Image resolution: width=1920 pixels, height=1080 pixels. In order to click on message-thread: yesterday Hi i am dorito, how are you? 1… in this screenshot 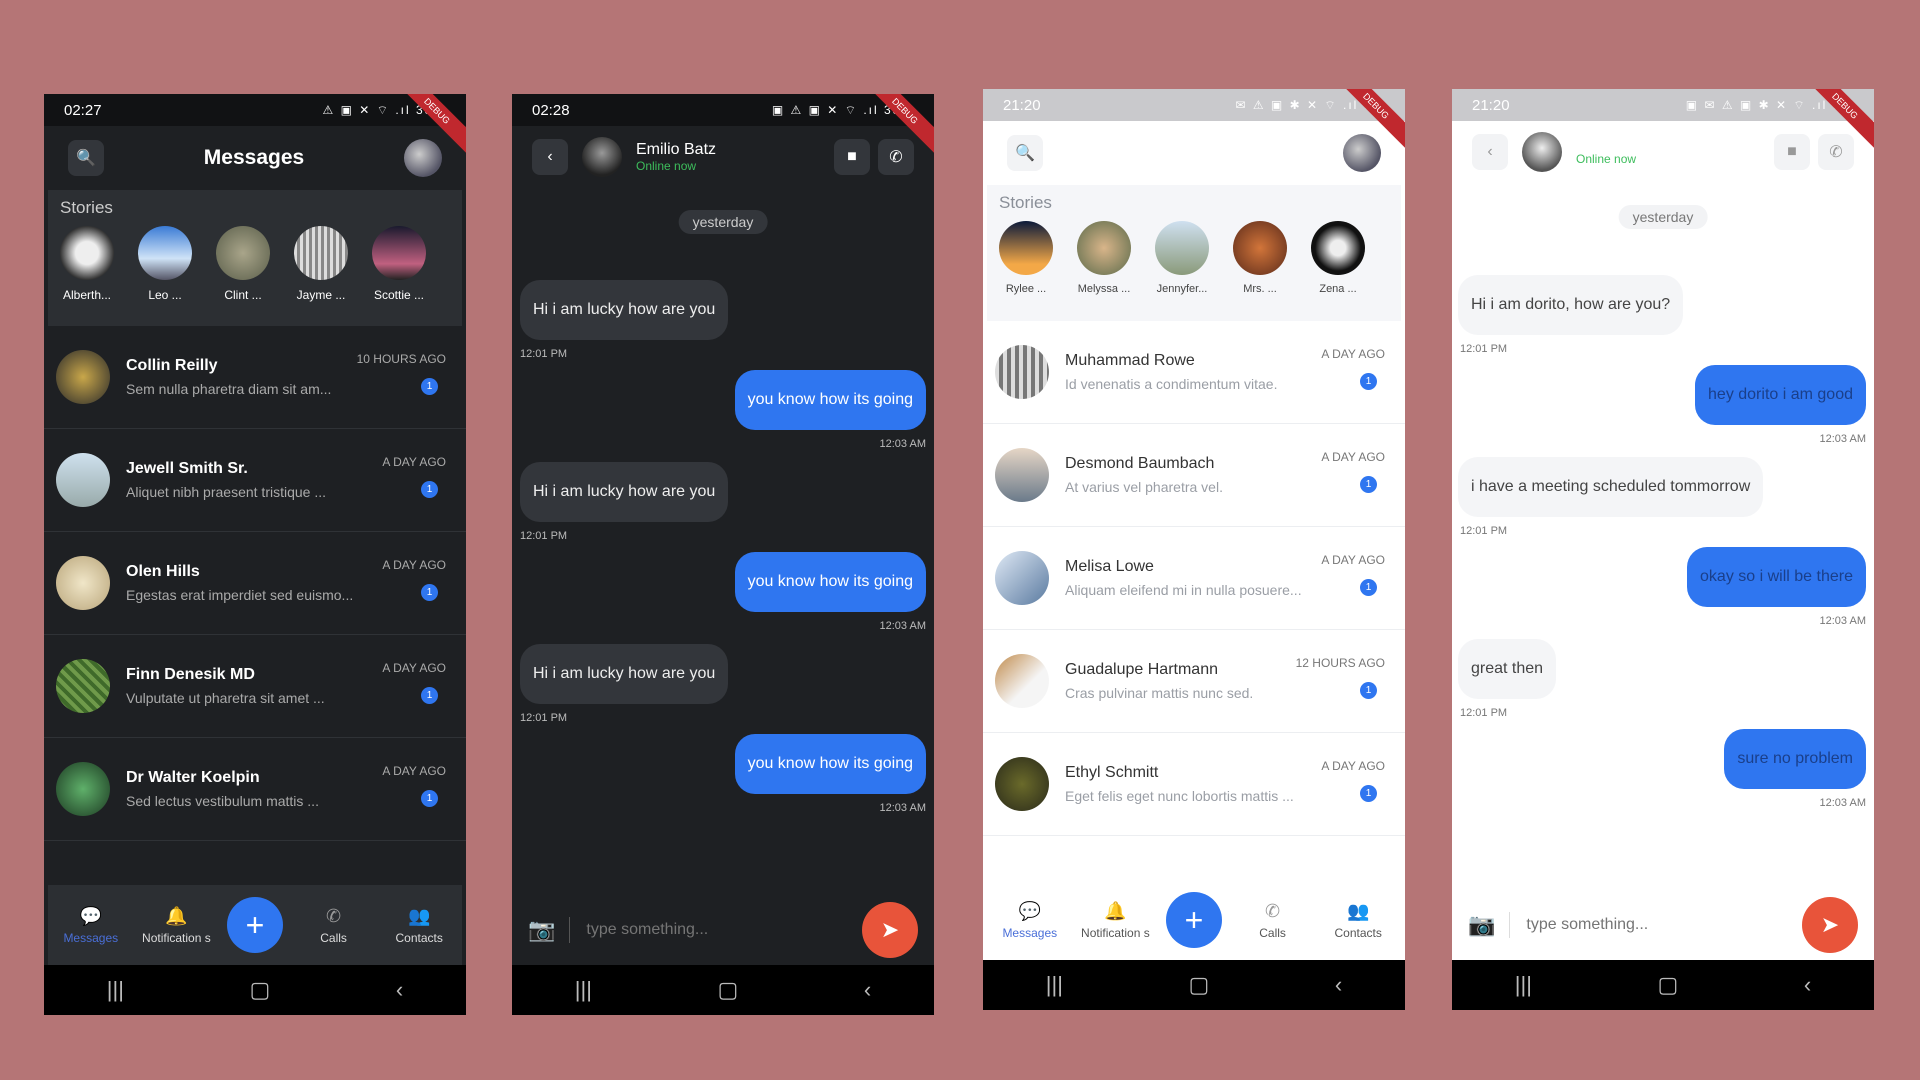, I will do `click(1663, 533)`.